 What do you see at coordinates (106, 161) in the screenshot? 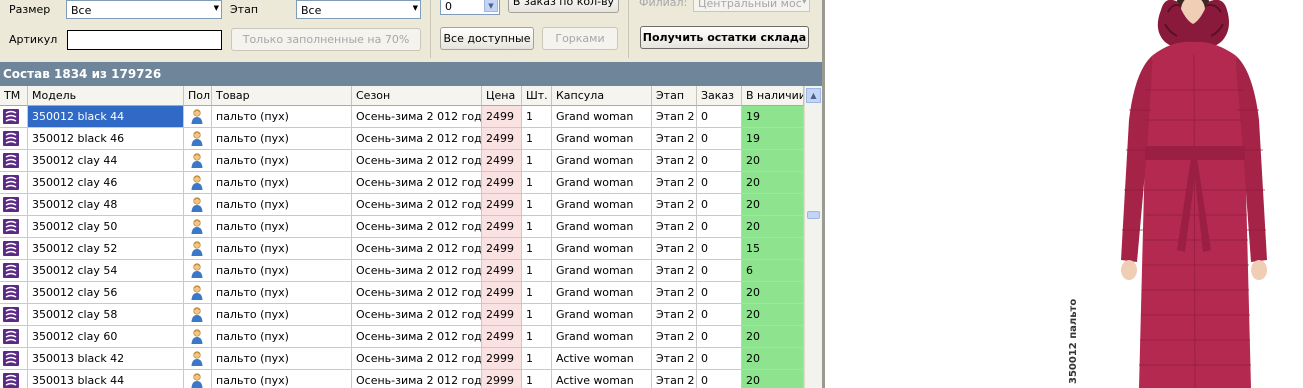
I see `model-cell: 350012 clay 44` at bounding box center [106, 161].